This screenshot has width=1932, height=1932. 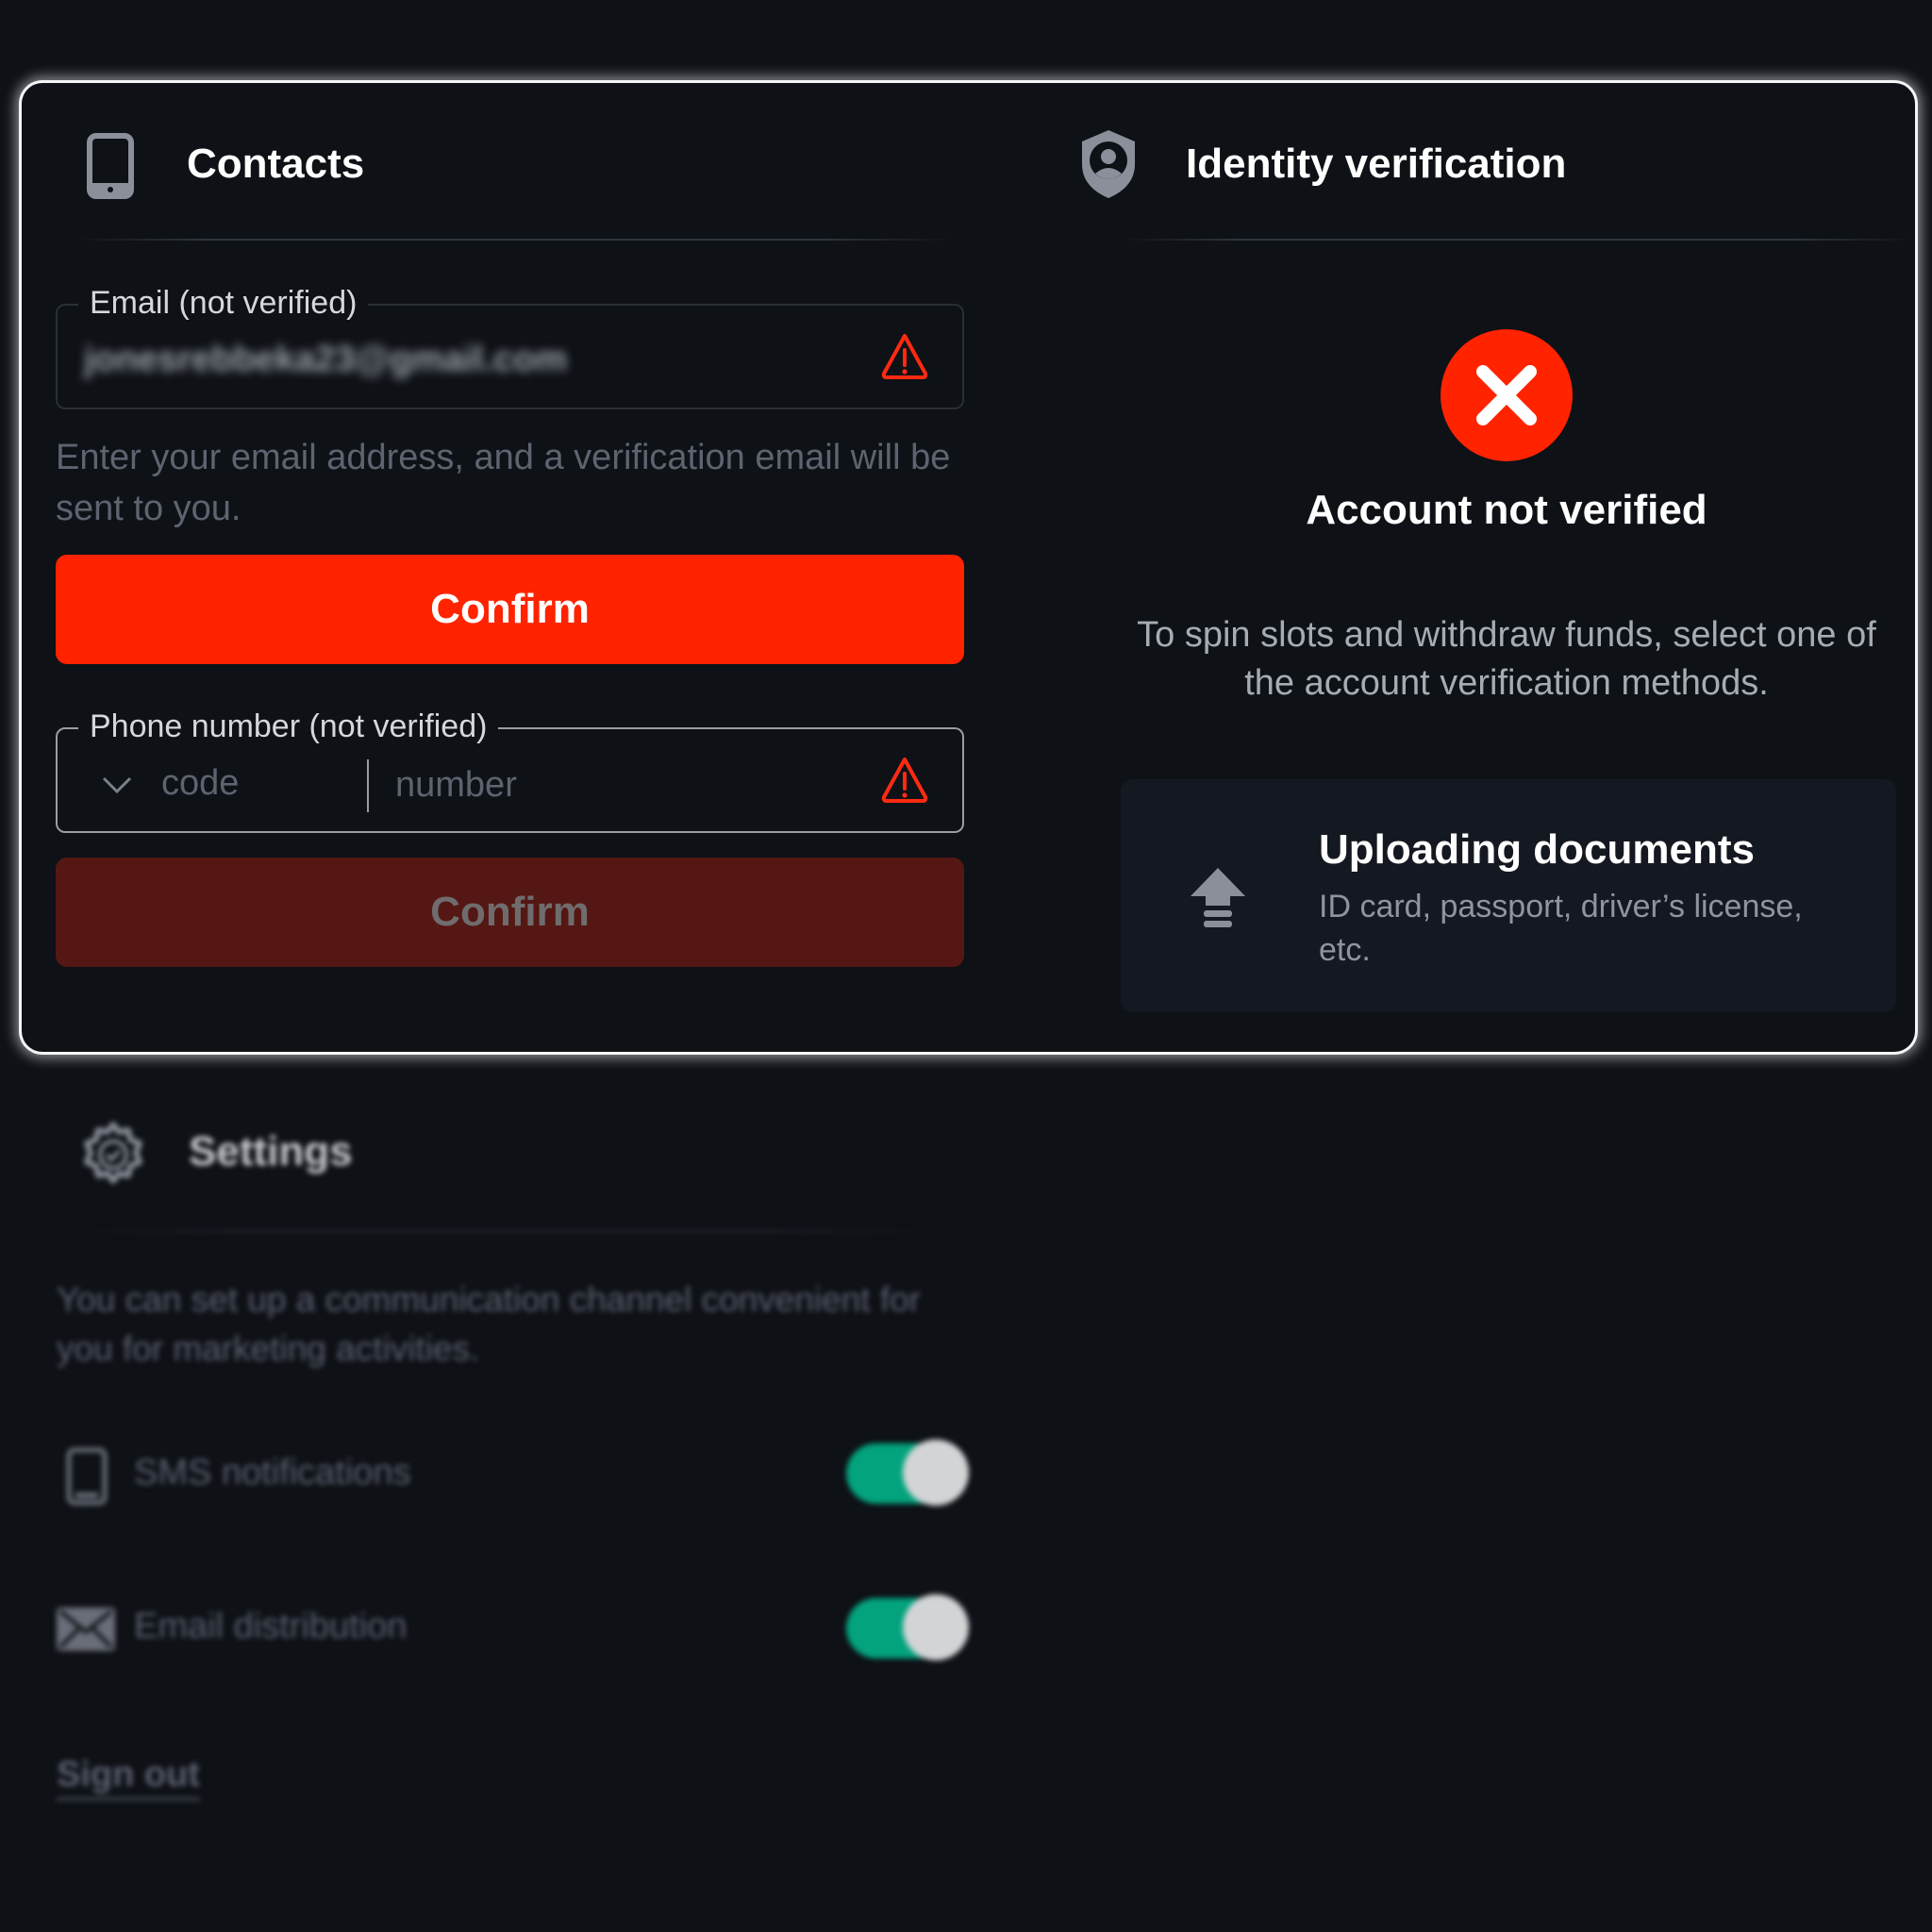 What do you see at coordinates (1518, 240) in the screenshot?
I see `identity-divider` at bounding box center [1518, 240].